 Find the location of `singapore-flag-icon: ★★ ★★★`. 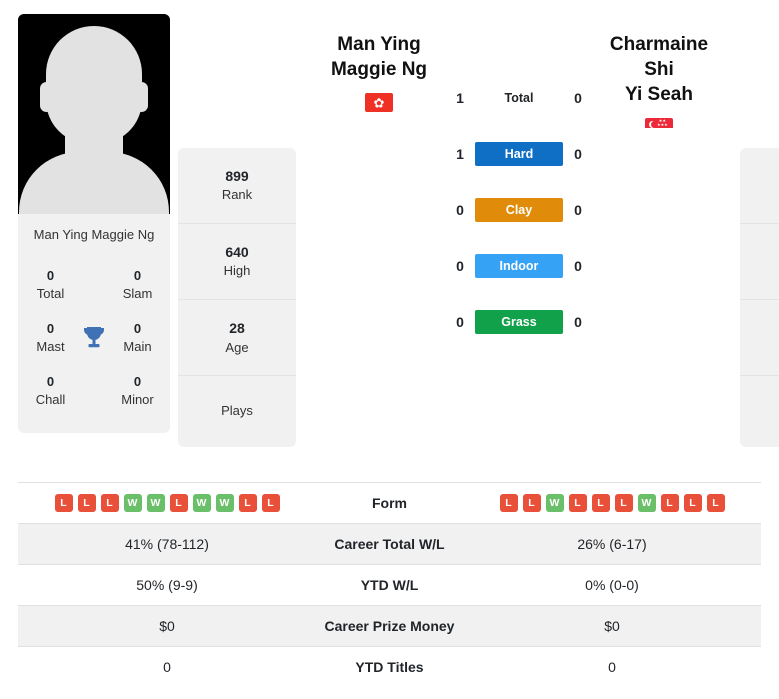

singapore-flag-icon: ★★ ★★★ is located at coordinates (659, 128).